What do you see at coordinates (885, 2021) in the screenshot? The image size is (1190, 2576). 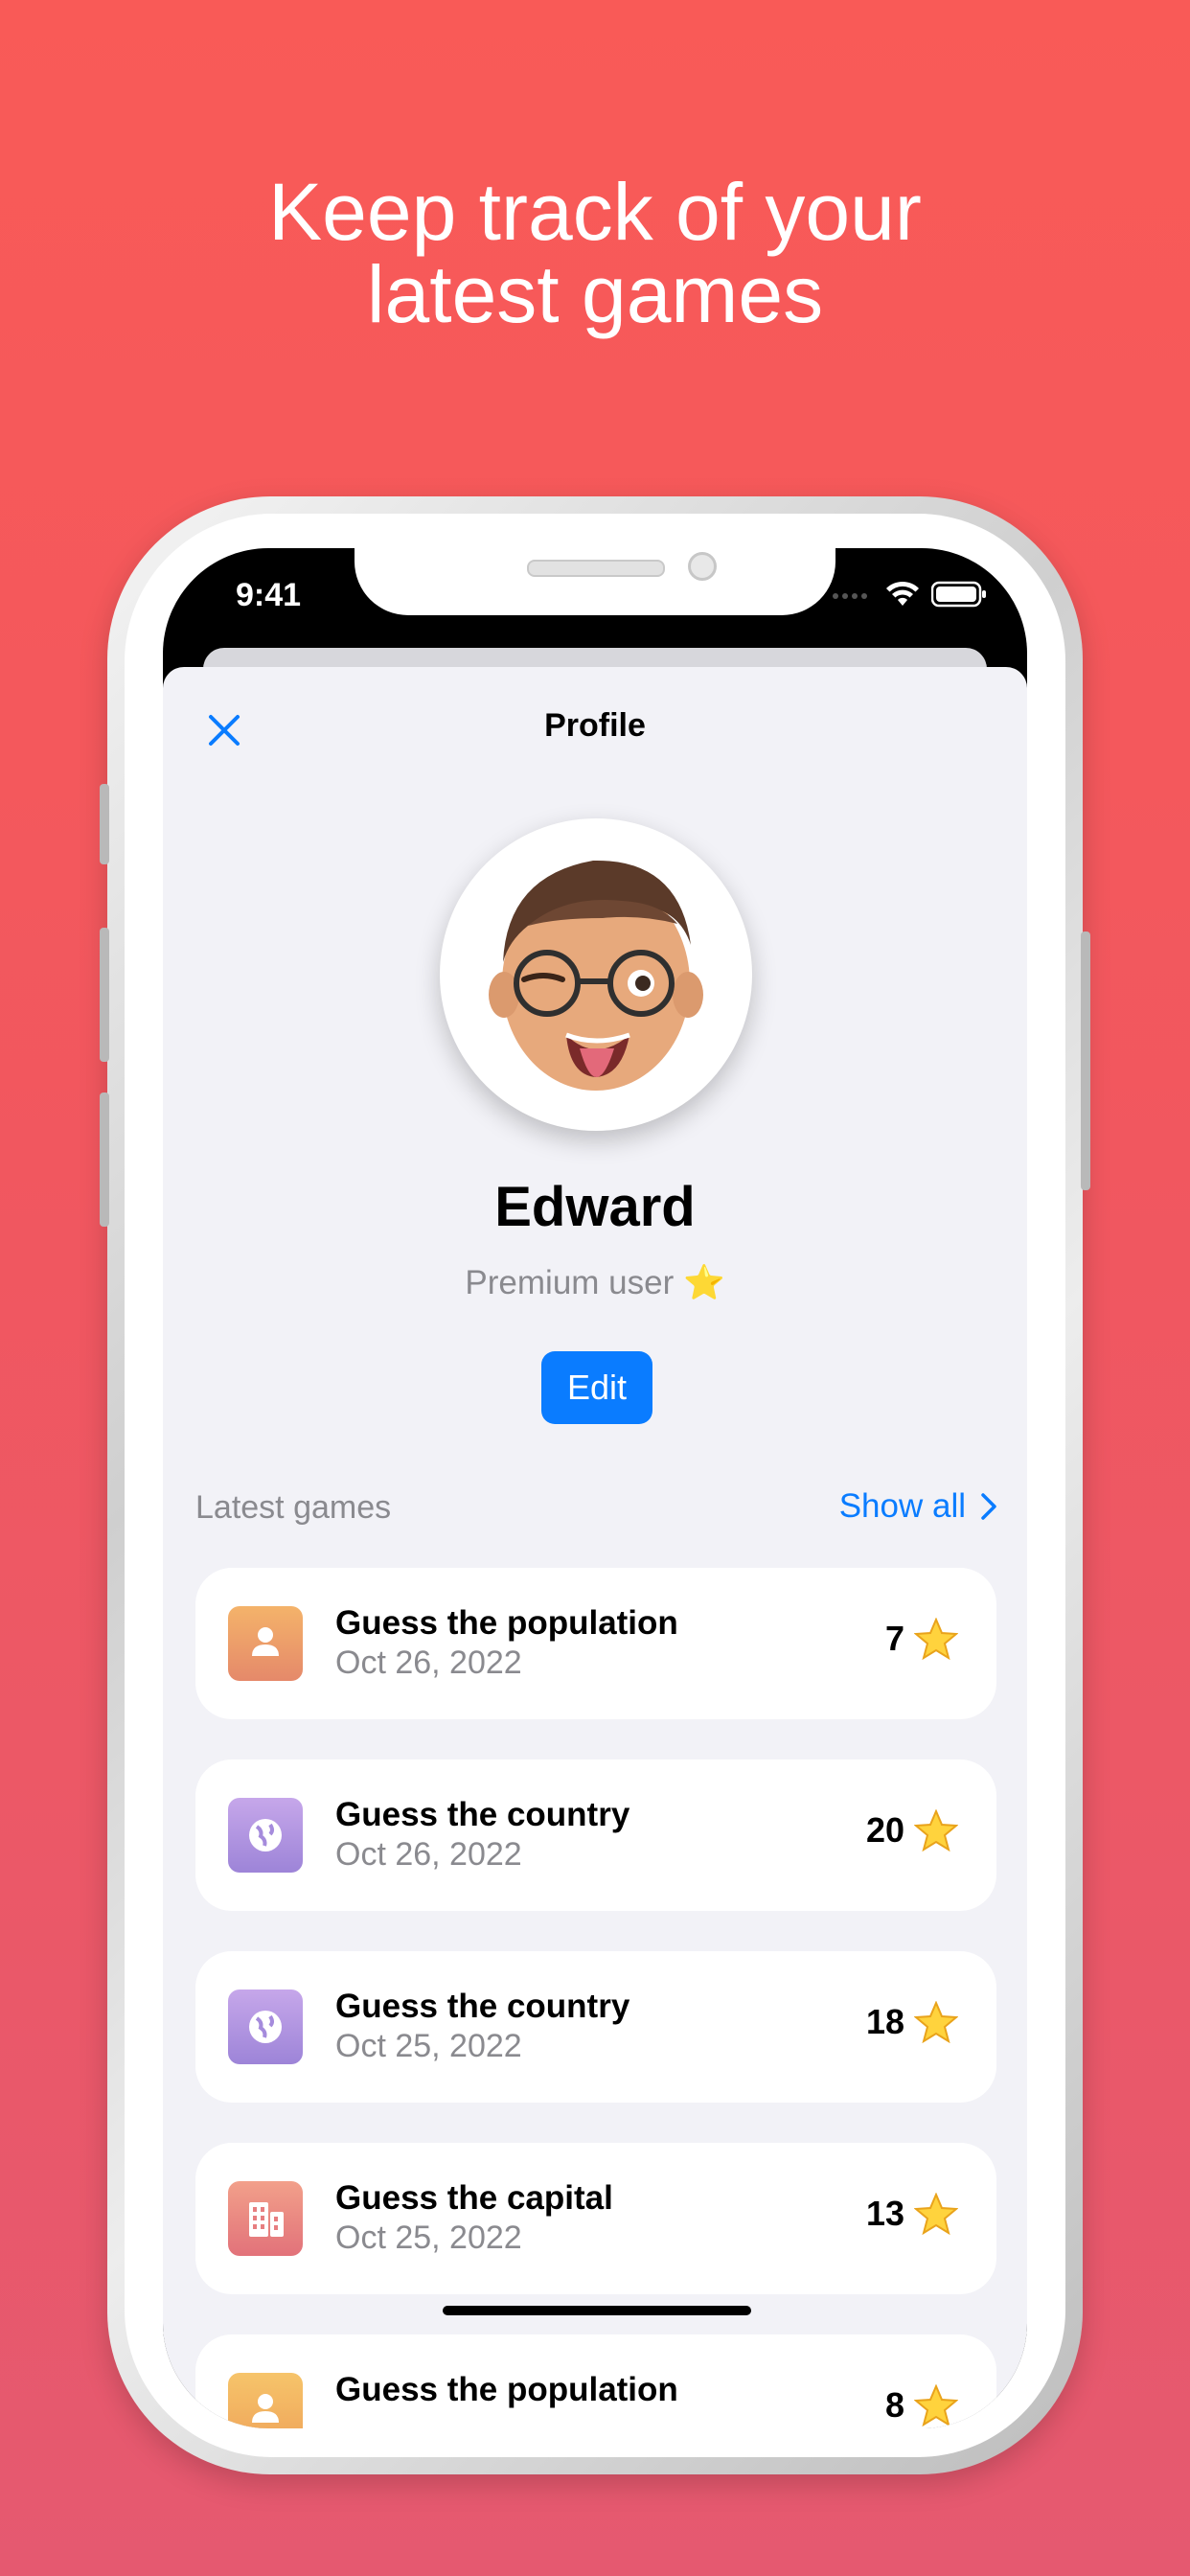 I see `score-value: 18` at bounding box center [885, 2021].